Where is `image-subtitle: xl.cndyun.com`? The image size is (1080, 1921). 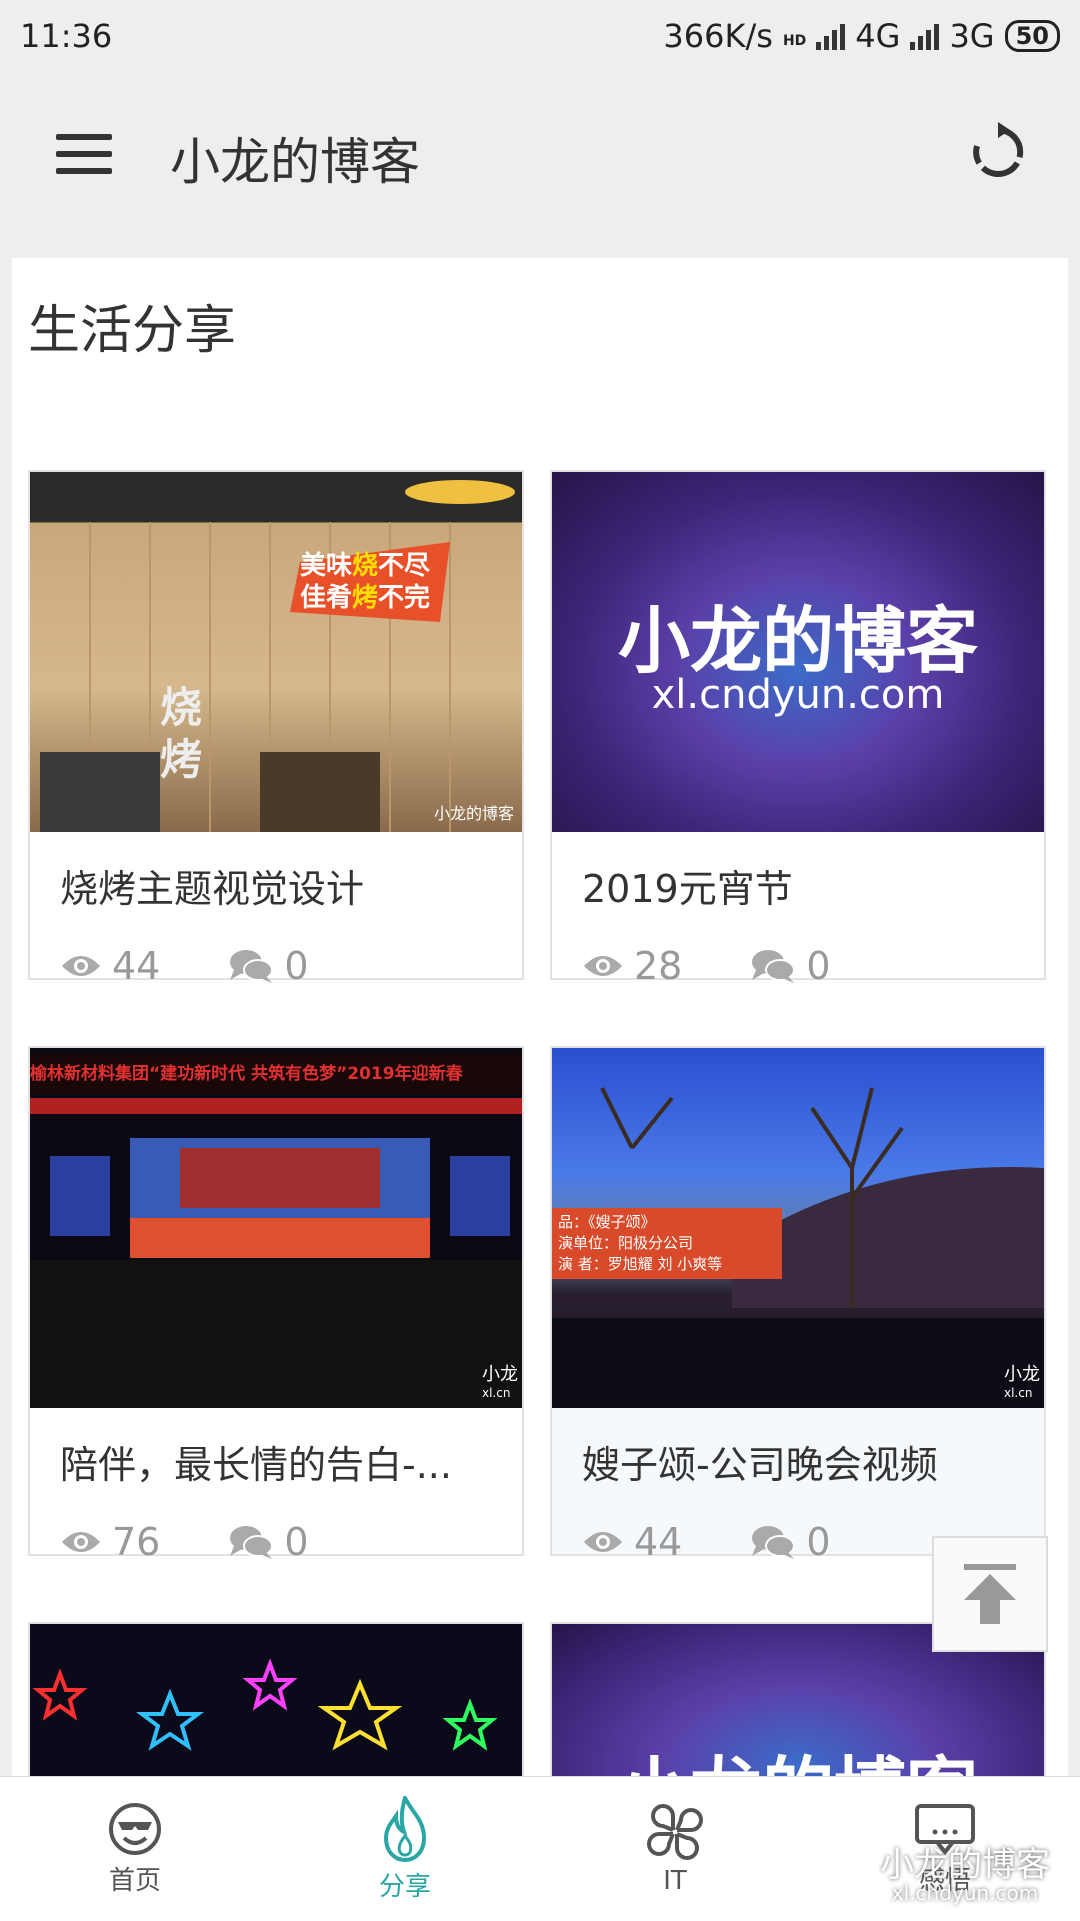
image-subtitle: xl.cndyun.com is located at coordinates (798, 695).